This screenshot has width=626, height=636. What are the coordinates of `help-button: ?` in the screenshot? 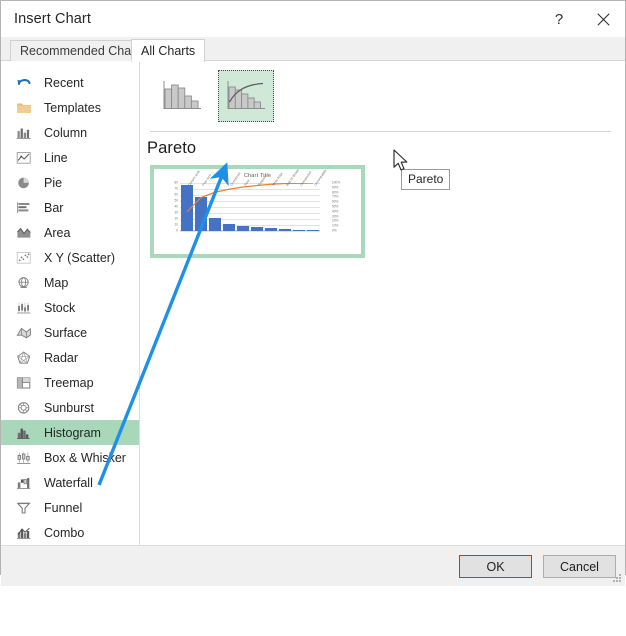 It's located at (559, 19).